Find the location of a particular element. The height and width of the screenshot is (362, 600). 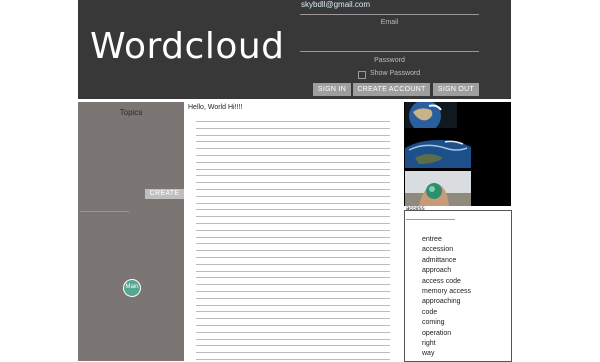

word-item: accession is located at coordinates (446, 250).